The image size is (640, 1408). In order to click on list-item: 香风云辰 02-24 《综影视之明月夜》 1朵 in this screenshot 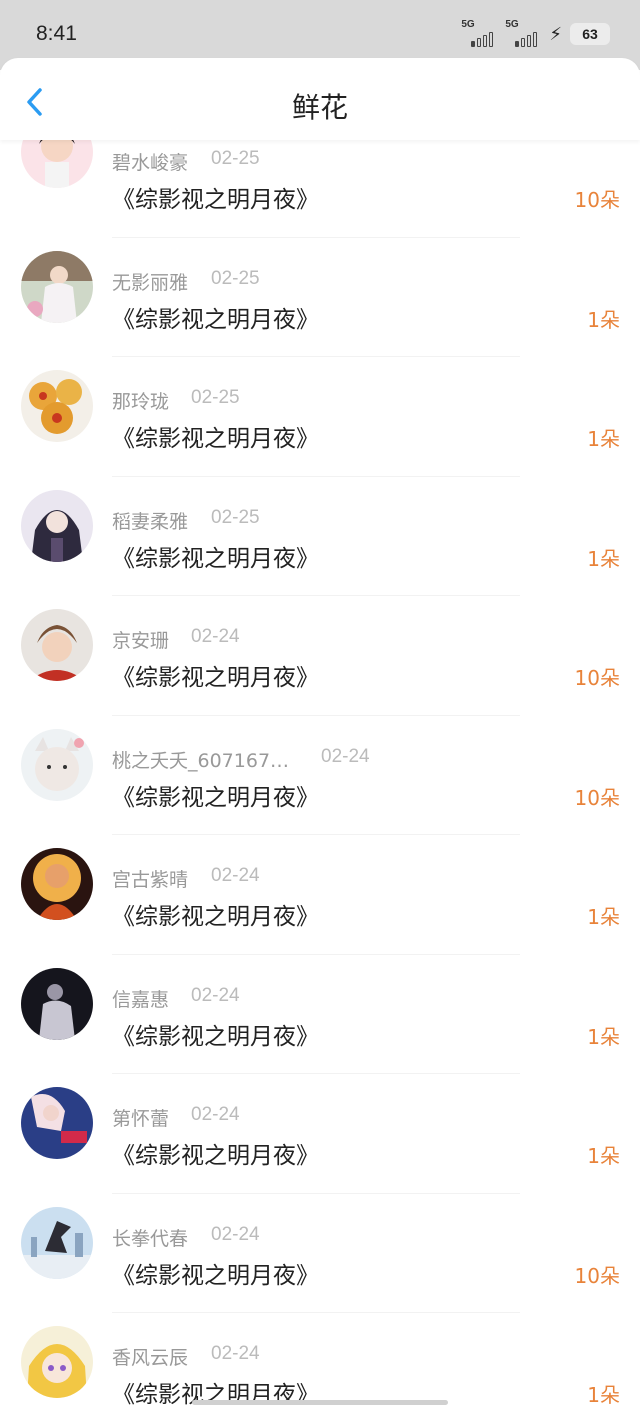, I will do `click(320, 1365)`.